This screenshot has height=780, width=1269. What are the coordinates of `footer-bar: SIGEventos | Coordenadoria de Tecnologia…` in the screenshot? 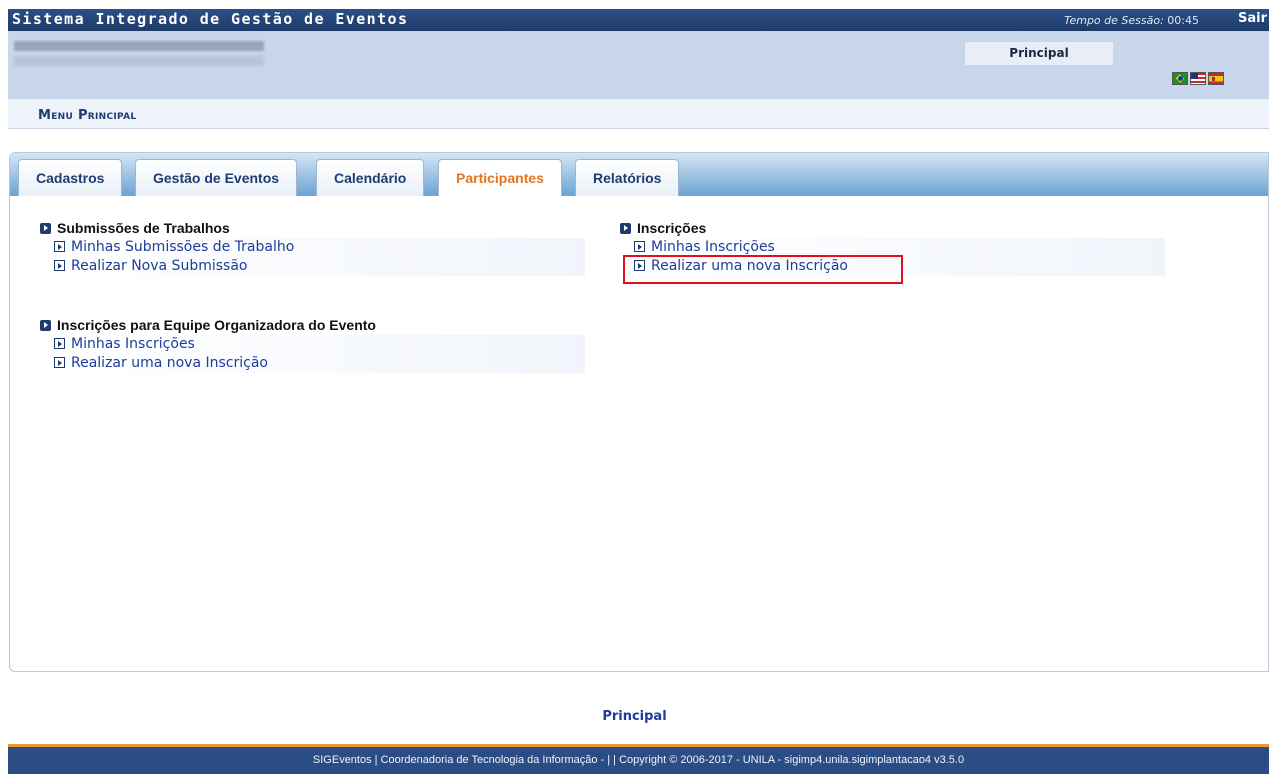 It's located at (638, 759).